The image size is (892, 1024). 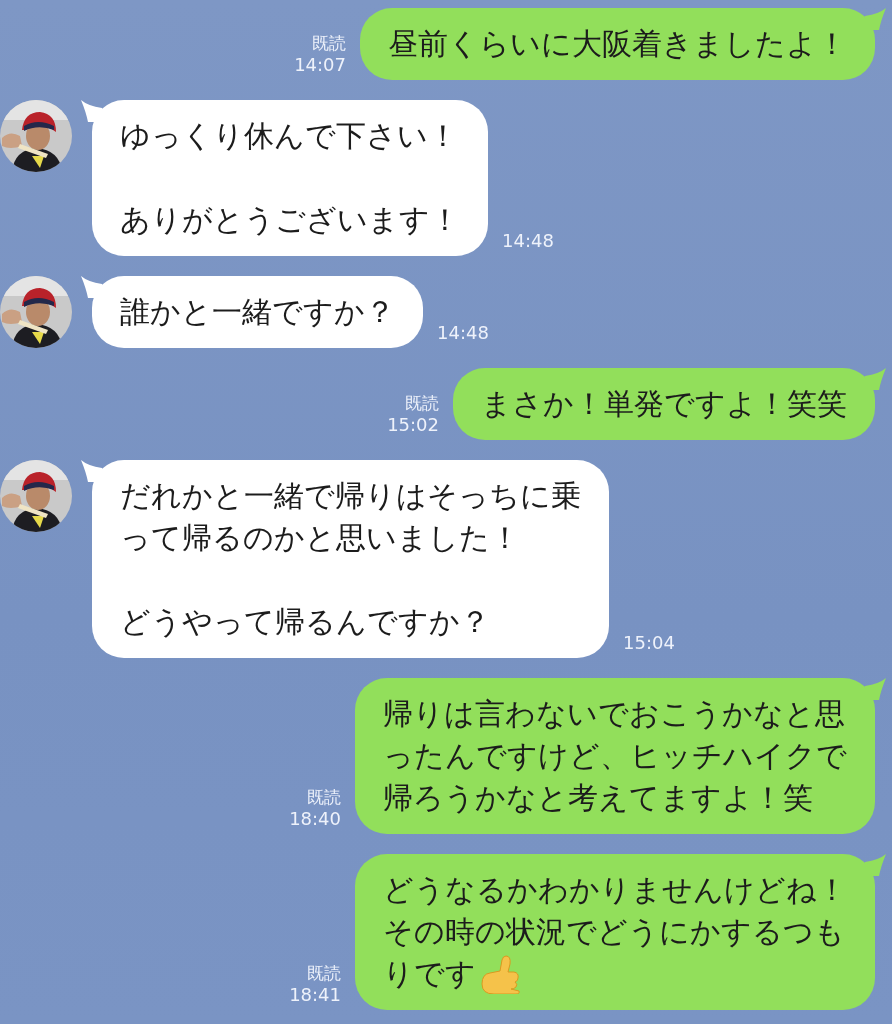 What do you see at coordinates (320, 538) in the screenshot?
I see `message-text: って帰るのかと思いました！` at bounding box center [320, 538].